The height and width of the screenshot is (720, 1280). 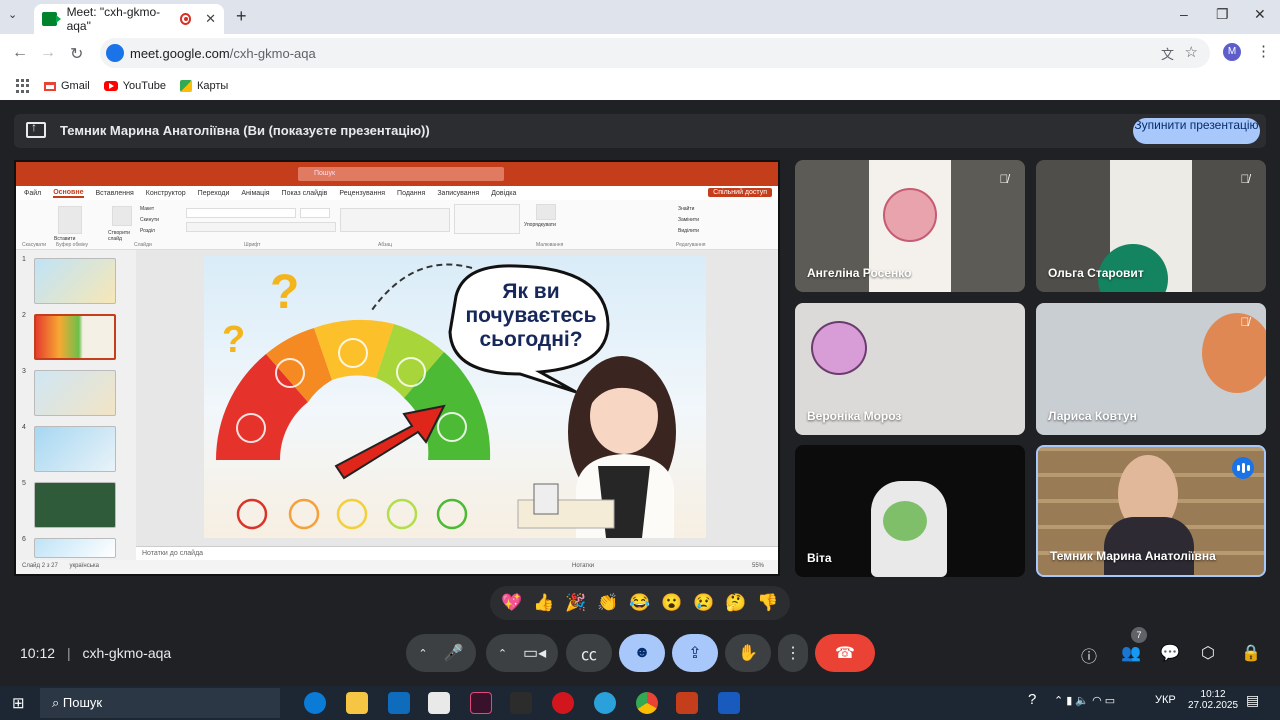 I want to click on ppt-search: Пошук, so click(x=401, y=174).